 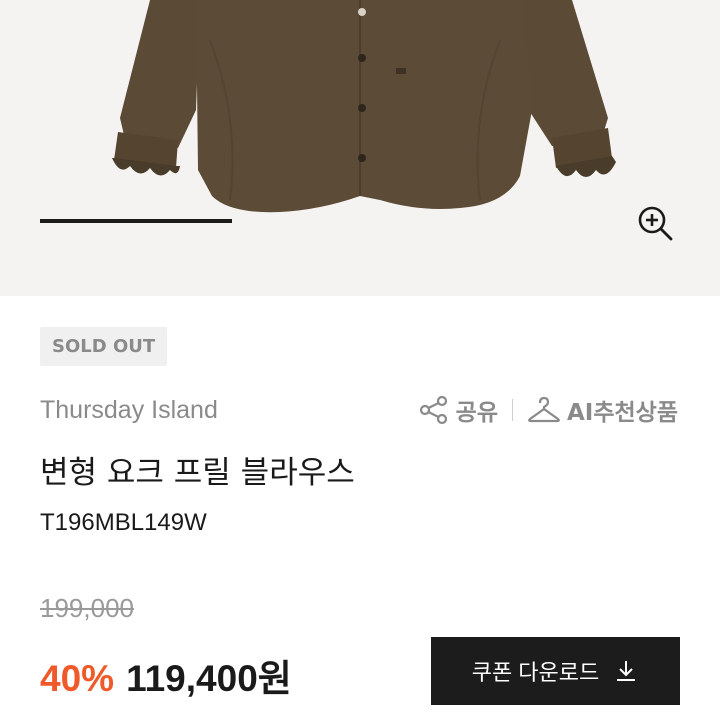 I want to click on ai-recommend-label: AI추천상품, so click(x=622, y=413).